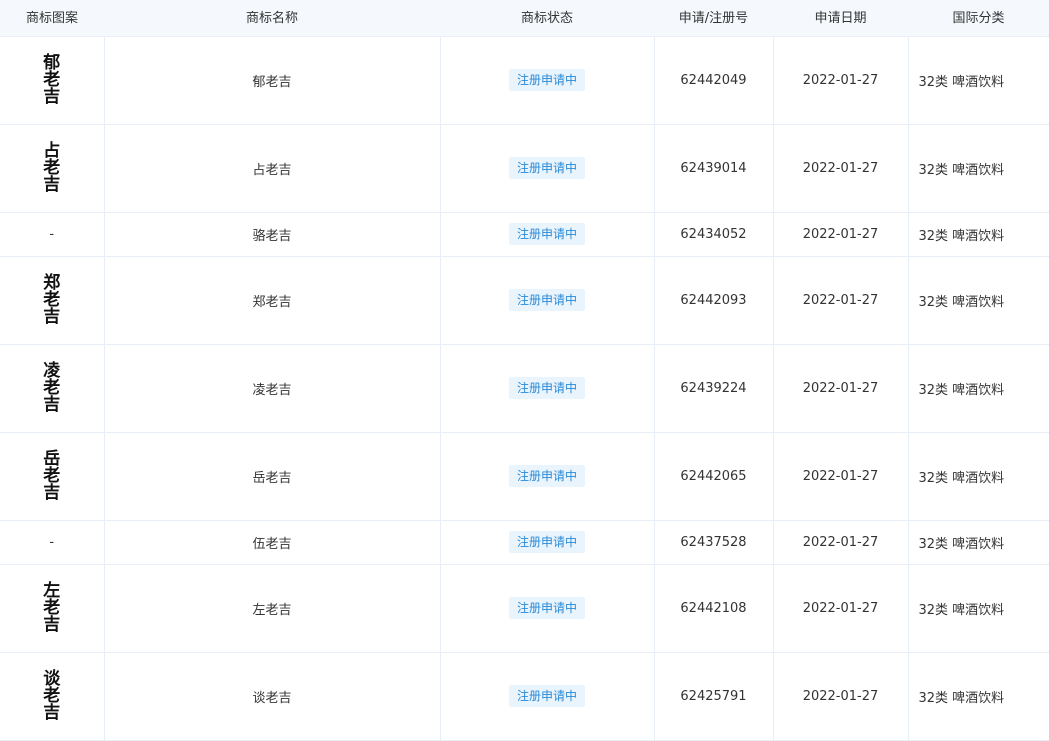  I want to click on header-class: 国际分类, so click(978, 18).